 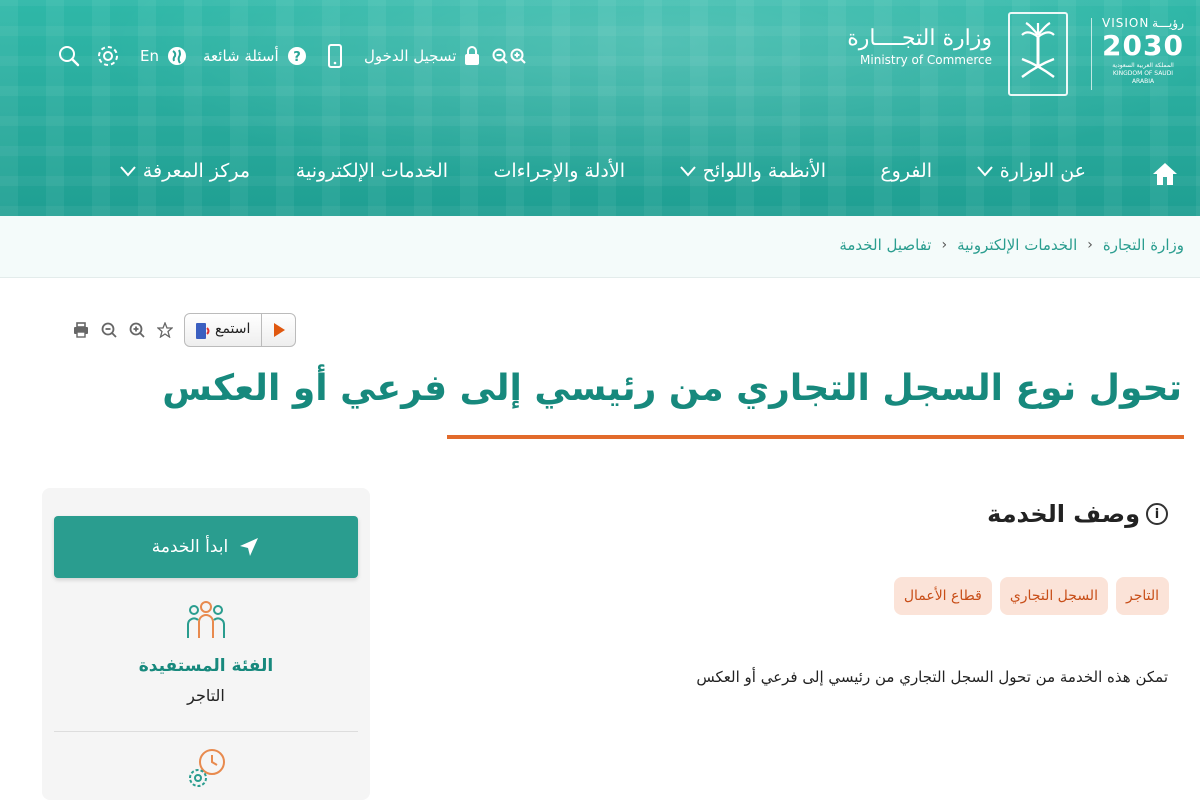 What do you see at coordinates (926, 60) in the screenshot?
I see `ministry-name-en: Ministry of Commerce` at bounding box center [926, 60].